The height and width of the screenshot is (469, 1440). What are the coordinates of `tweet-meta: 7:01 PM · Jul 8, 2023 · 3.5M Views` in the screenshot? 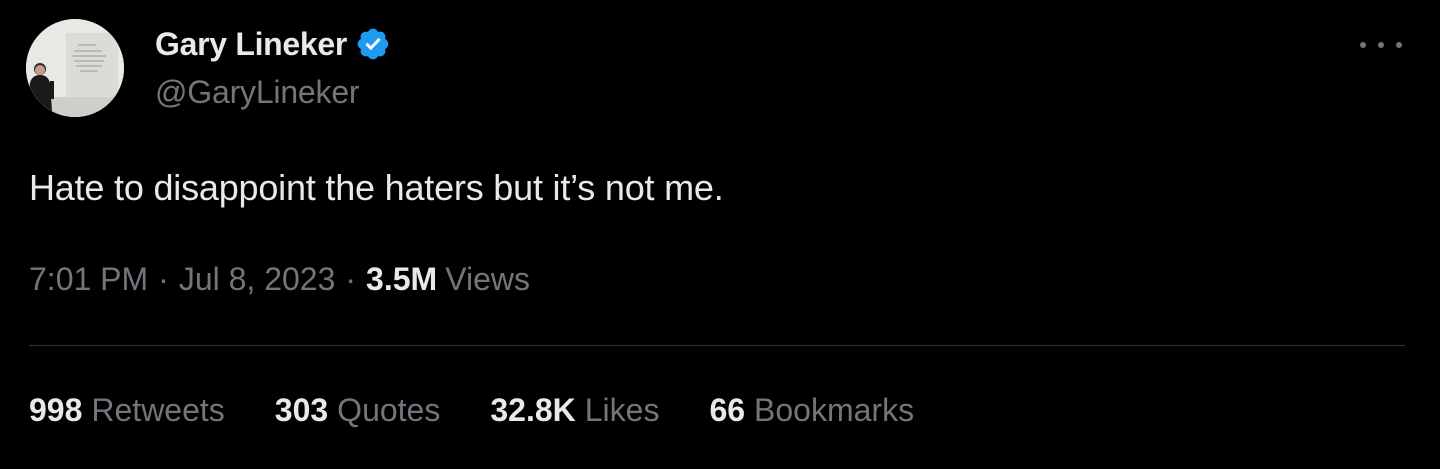 It's located at (279, 279).